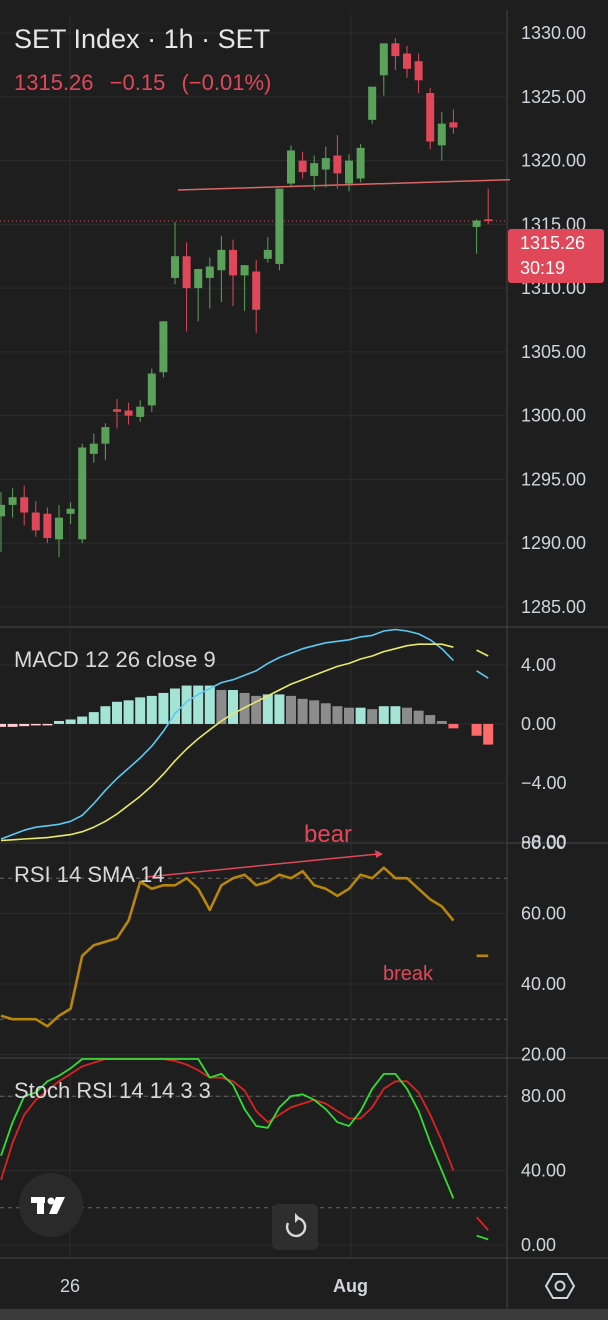  Describe the element at coordinates (51, 1205) in the screenshot. I see `tradingview-logo-icon` at that location.